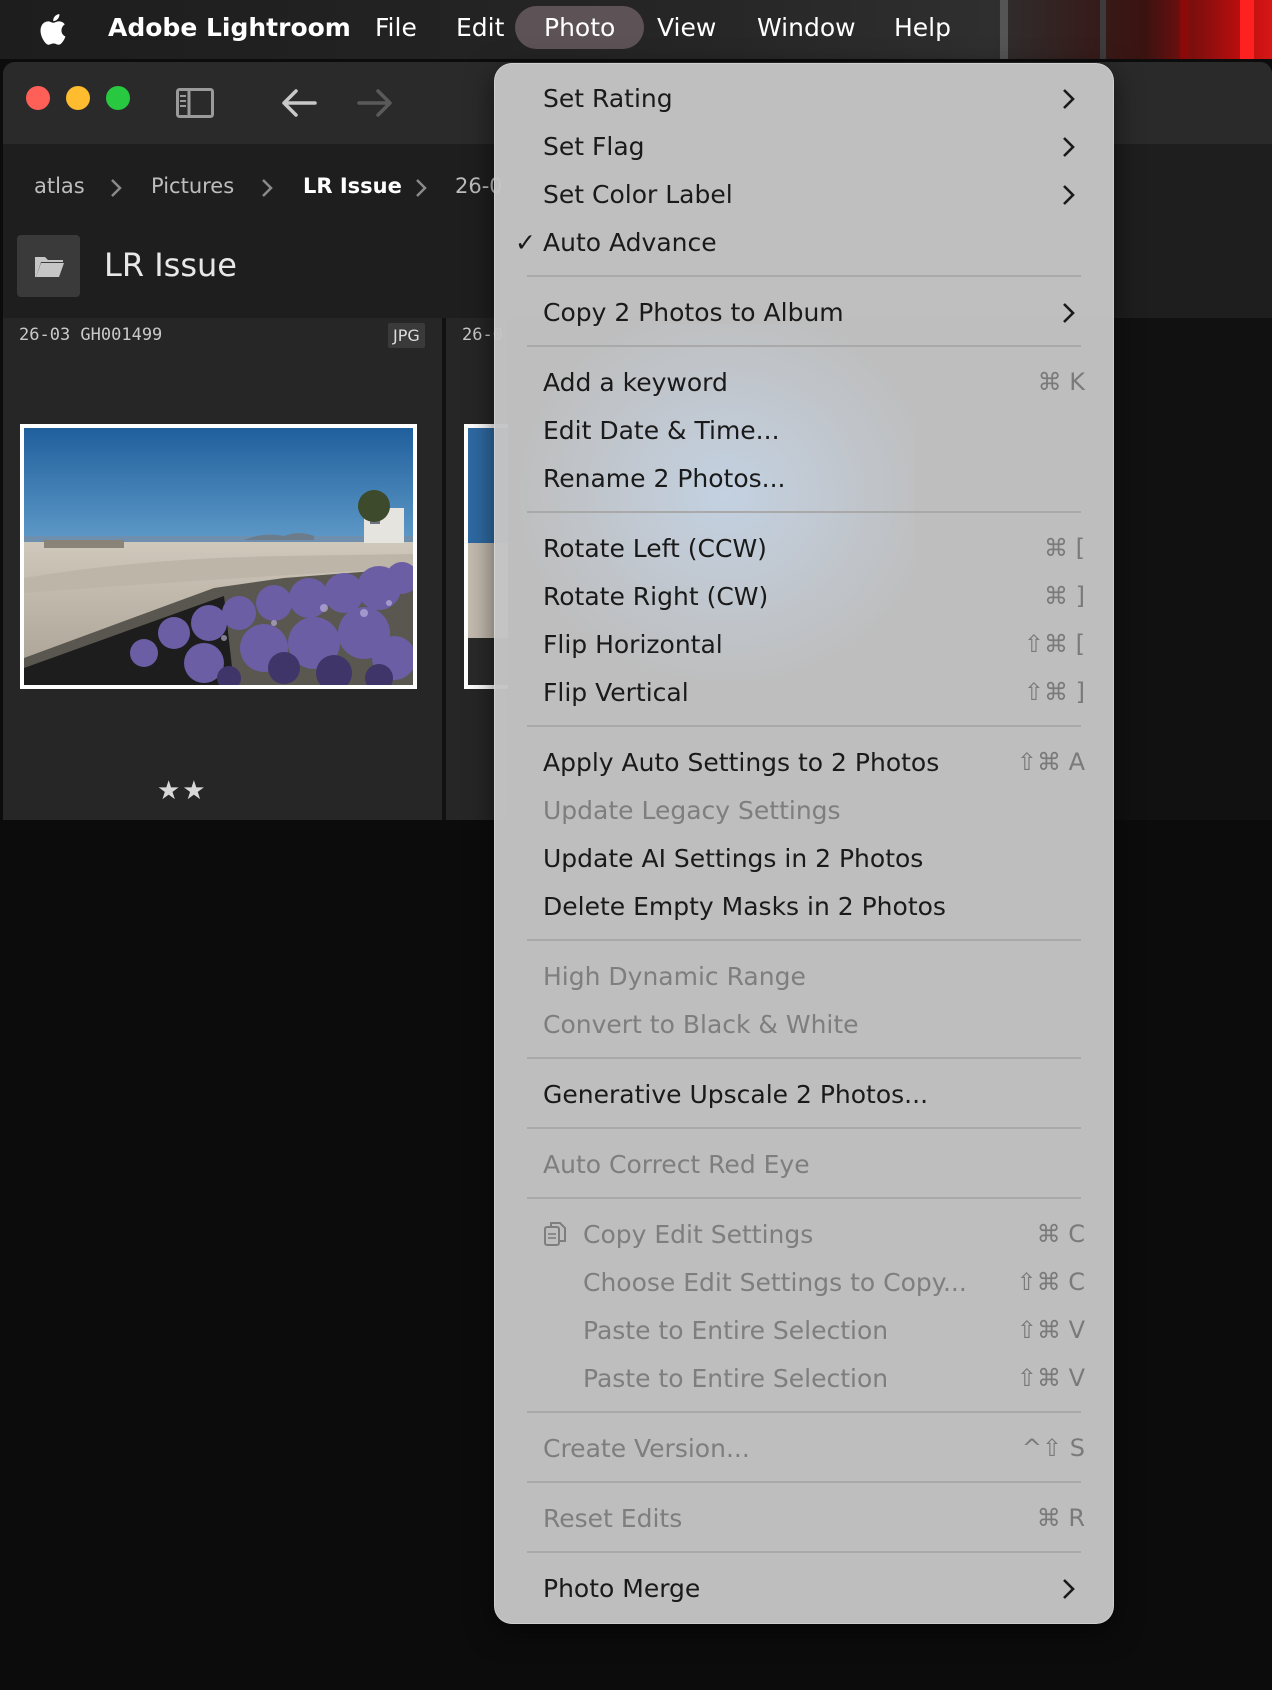 The height and width of the screenshot is (1690, 1272). Describe the element at coordinates (814, 646) in the screenshot. I see `menu-item-flip-horizontal: Flip Horizontal ⇧⌘ [` at that location.